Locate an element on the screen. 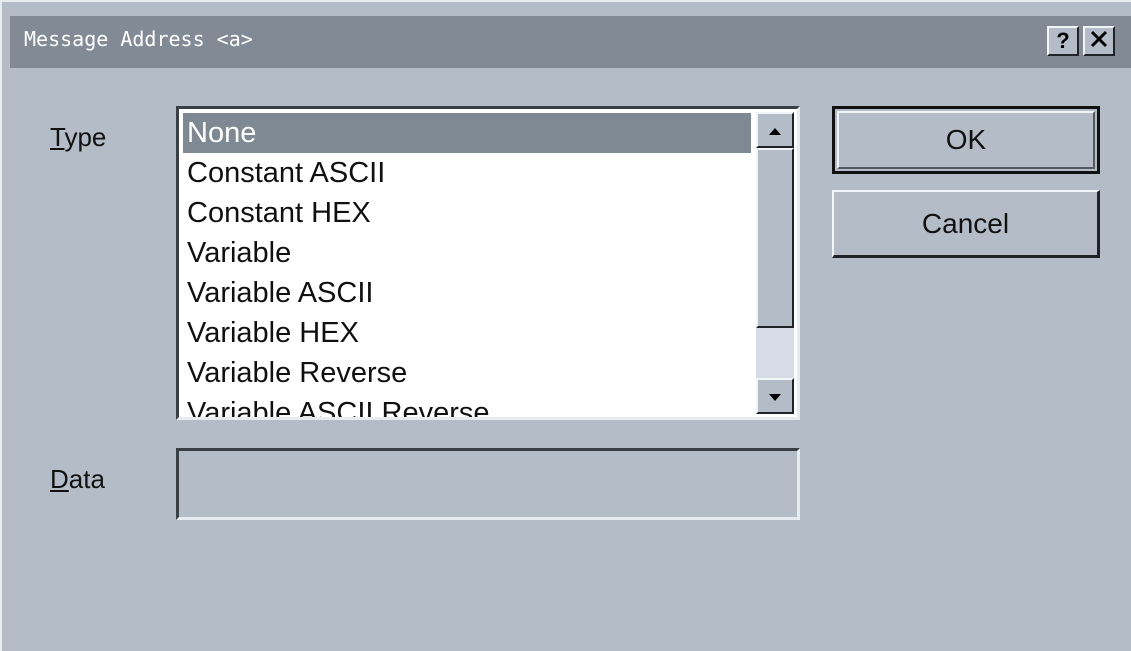 Image resolution: width=1131 pixels, height=651 pixels. type-option: Variable ASCII Reverse is located at coordinates (467, 405).